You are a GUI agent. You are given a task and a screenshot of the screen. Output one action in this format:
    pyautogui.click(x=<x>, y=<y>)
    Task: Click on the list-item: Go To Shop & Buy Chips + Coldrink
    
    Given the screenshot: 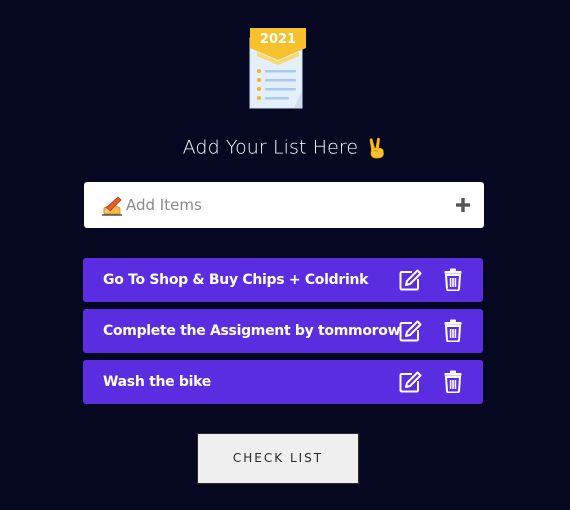 What is the action you would take?
    pyautogui.click(x=283, y=280)
    